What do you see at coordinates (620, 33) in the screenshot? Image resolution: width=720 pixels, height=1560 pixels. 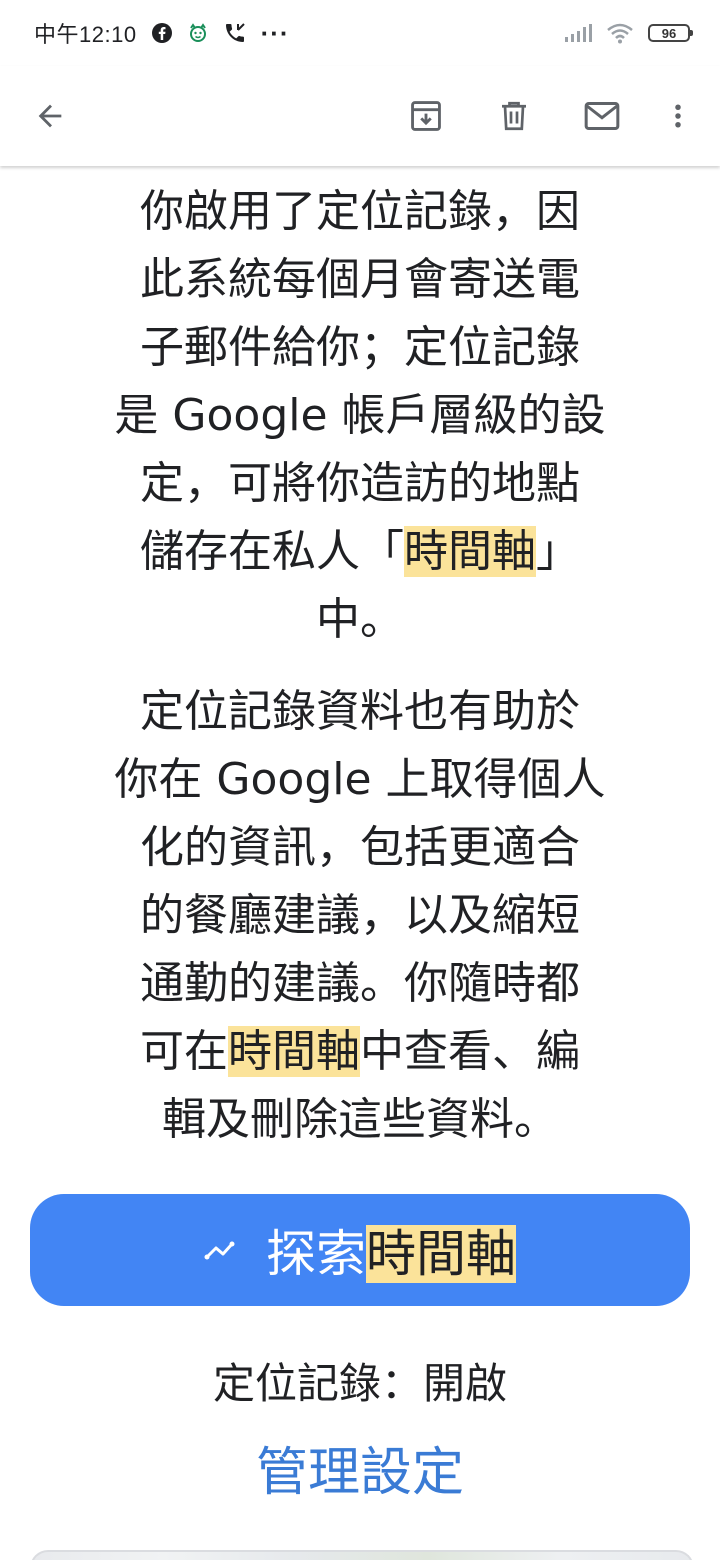 I see `wifi-icon` at bounding box center [620, 33].